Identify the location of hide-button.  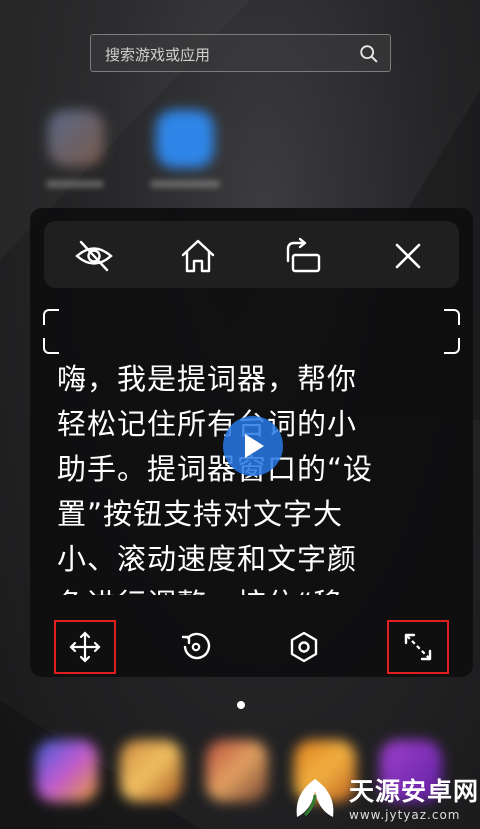
(94, 256).